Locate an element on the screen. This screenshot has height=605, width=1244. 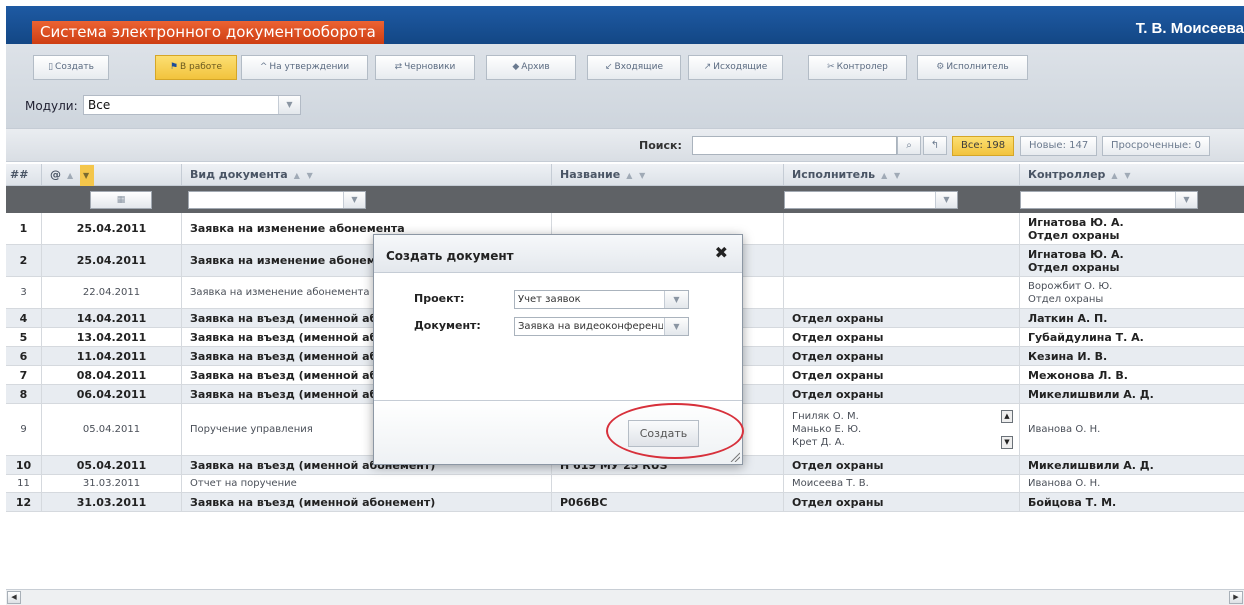
highlight-circle is located at coordinates (675, 431).